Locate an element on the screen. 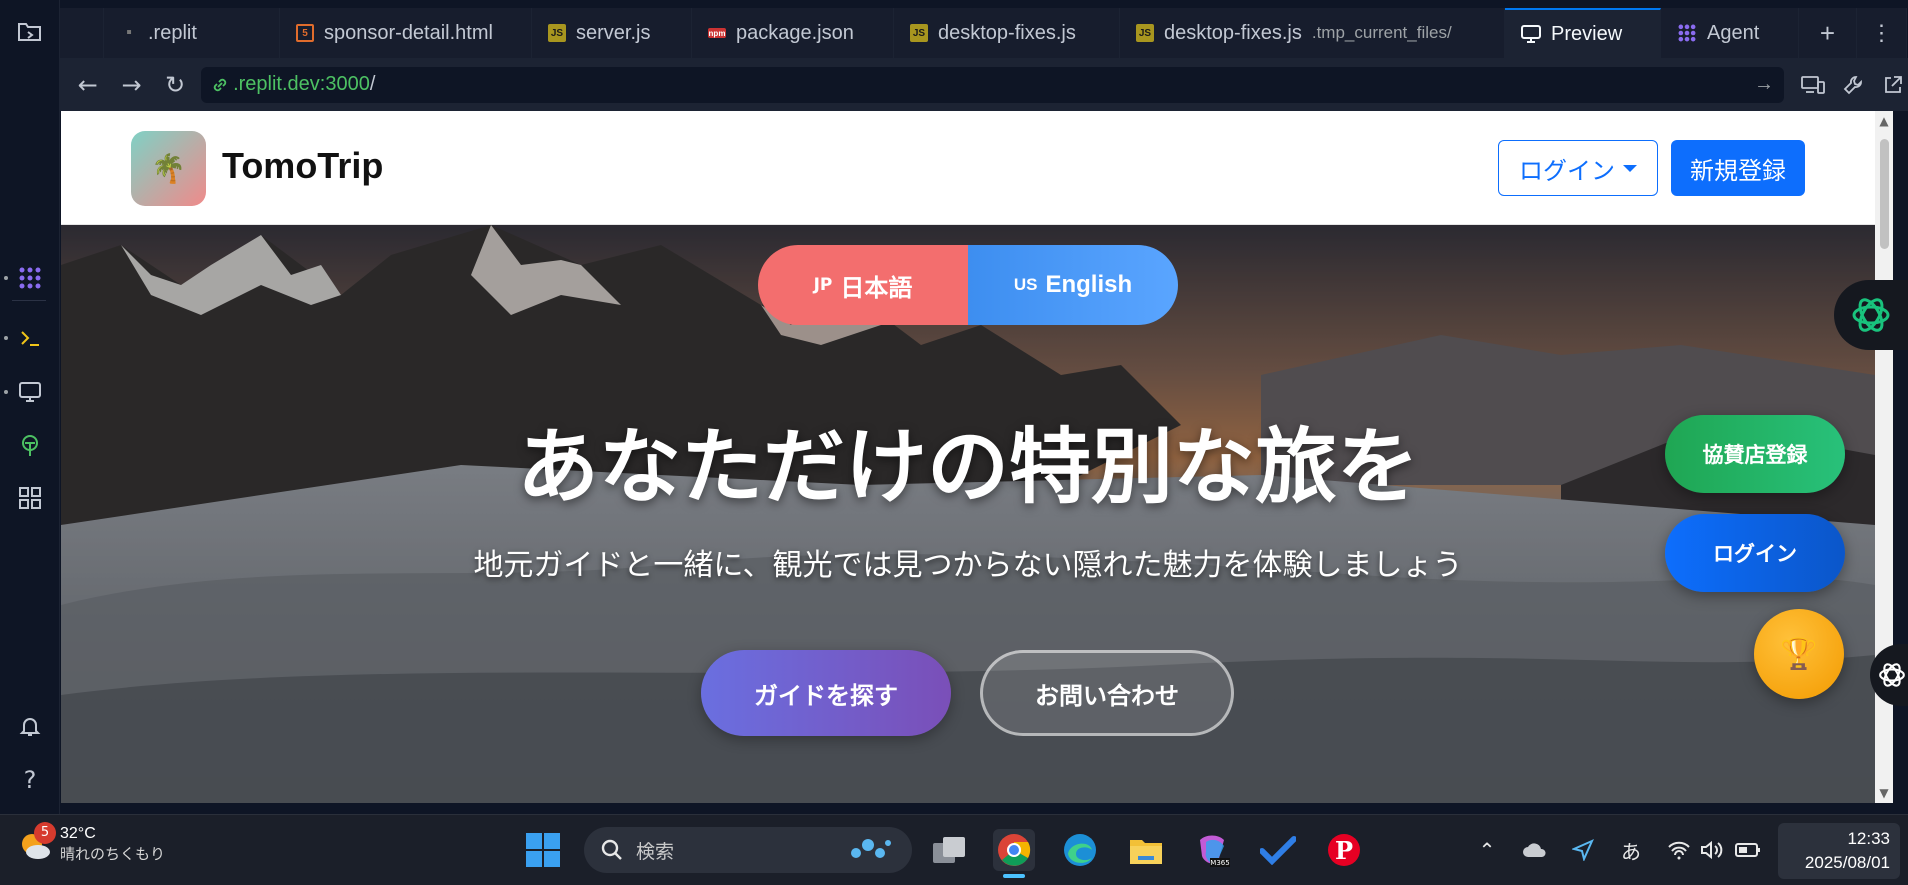  ai-extension-button is located at coordinates (1889, 675).